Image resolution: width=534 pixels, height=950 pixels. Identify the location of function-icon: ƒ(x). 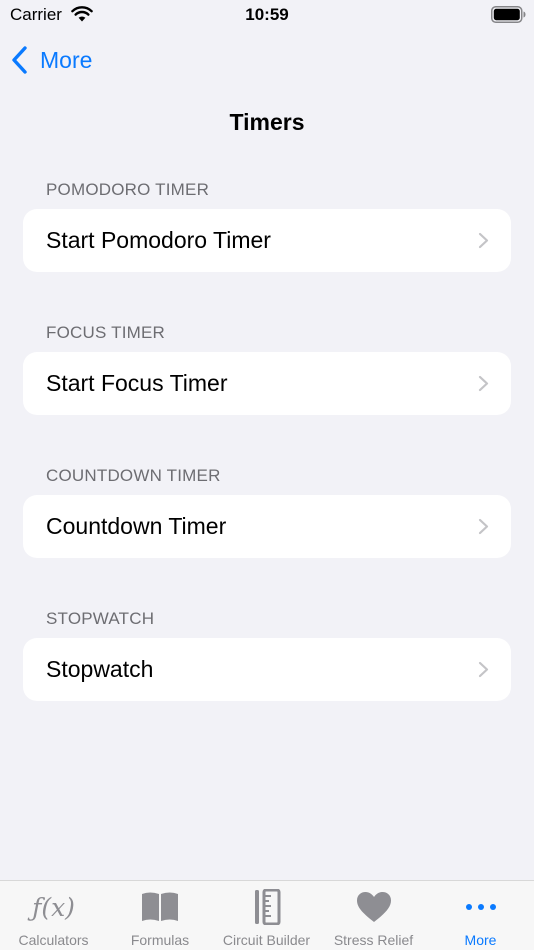
(53, 907).